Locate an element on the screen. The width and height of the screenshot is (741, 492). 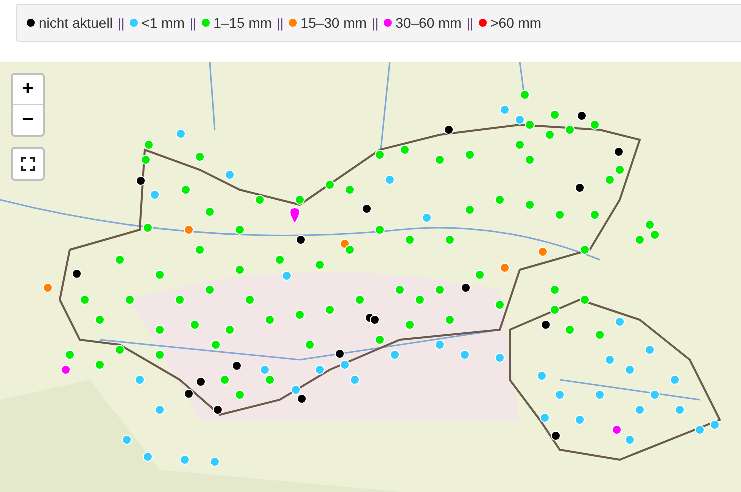
legend-label: 30–60 mm is located at coordinates (429, 23).